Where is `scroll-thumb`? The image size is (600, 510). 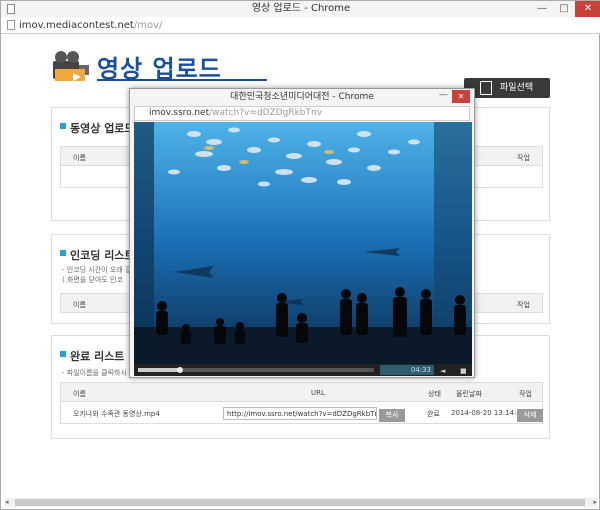 scroll-thumb is located at coordinates (300, 502).